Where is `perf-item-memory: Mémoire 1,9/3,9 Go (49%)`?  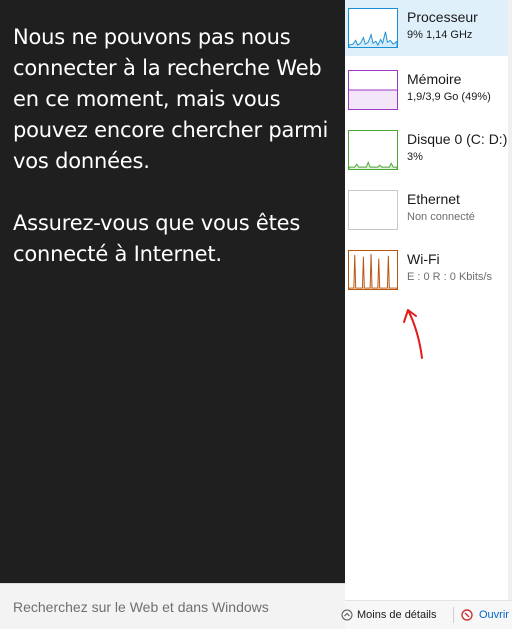
perf-item-memory: Mémoire 1,9/3,9 Go (49%) is located at coordinates (428, 90).